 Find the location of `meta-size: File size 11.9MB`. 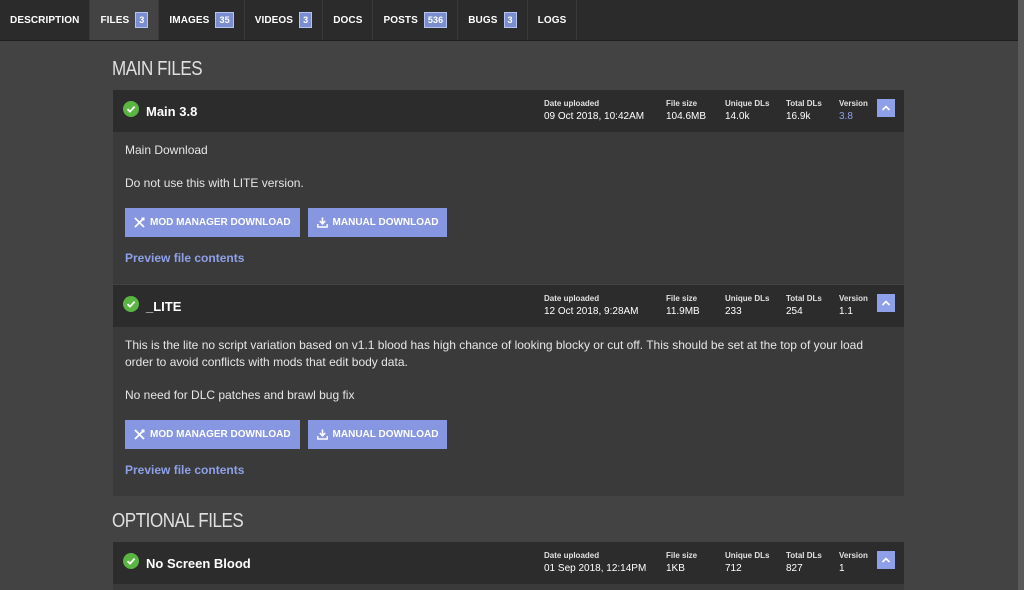

meta-size: File size 11.9MB is located at coordinates (683, 305).